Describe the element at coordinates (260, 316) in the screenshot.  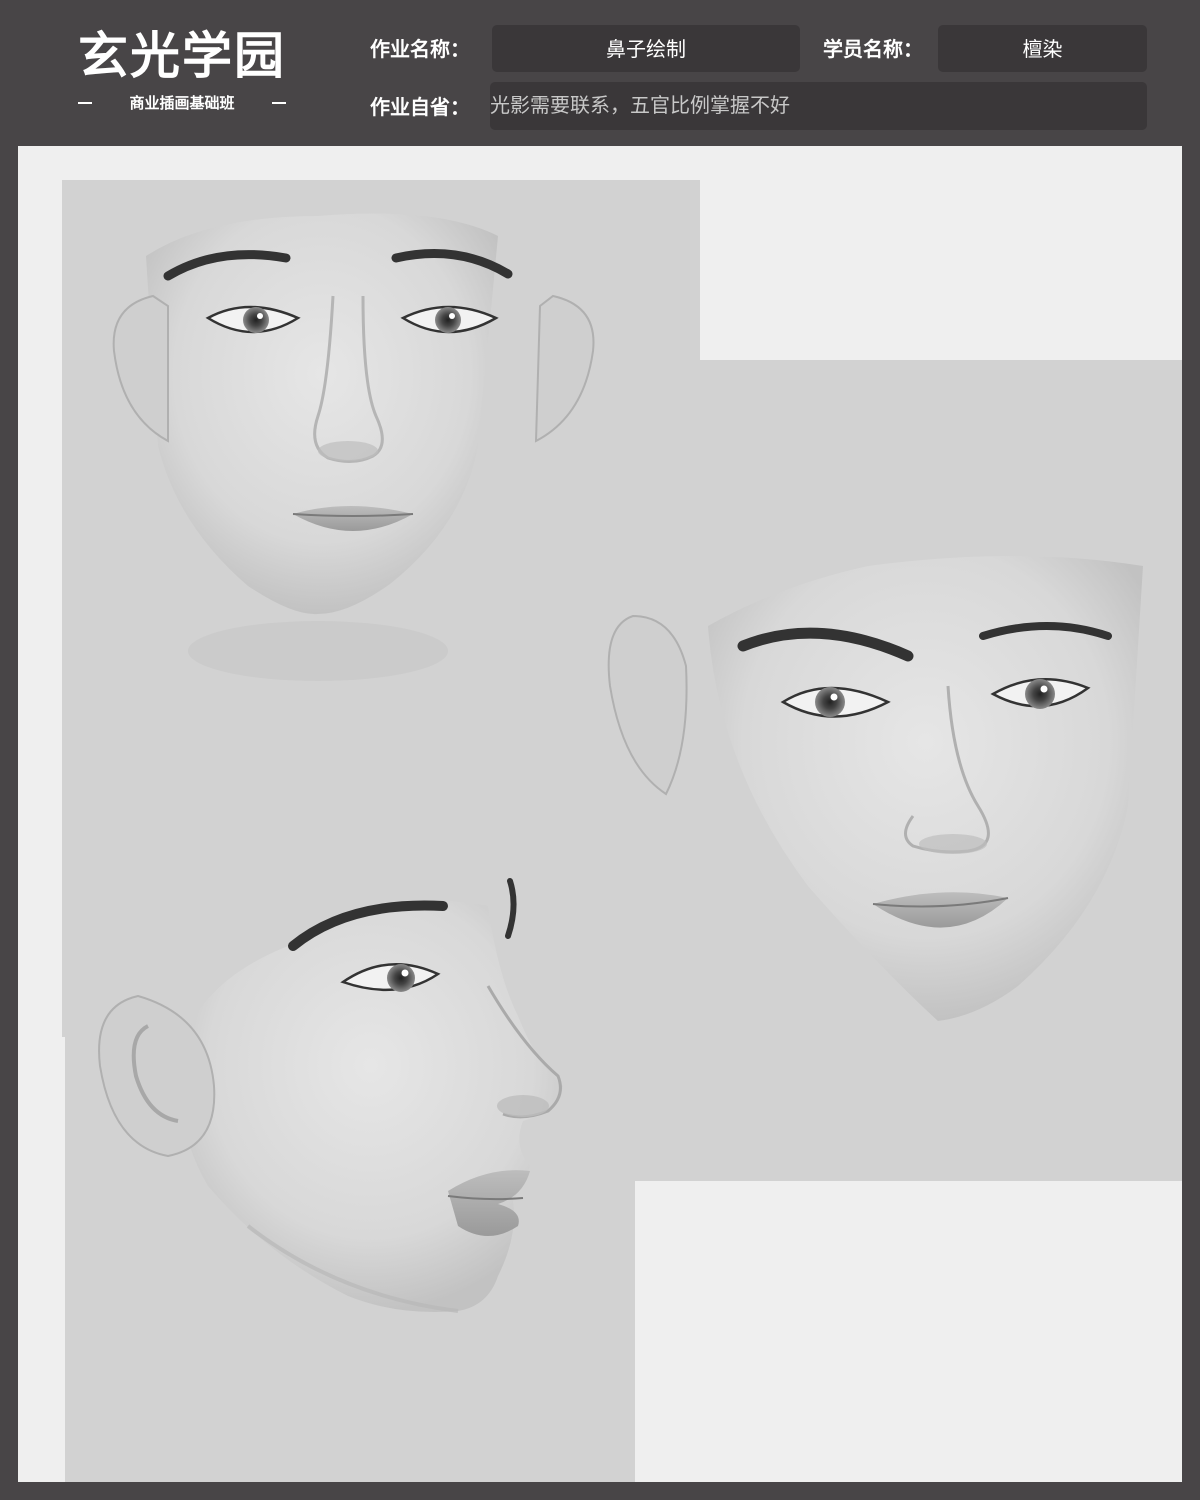
I see `front-left-highlight` at that location.